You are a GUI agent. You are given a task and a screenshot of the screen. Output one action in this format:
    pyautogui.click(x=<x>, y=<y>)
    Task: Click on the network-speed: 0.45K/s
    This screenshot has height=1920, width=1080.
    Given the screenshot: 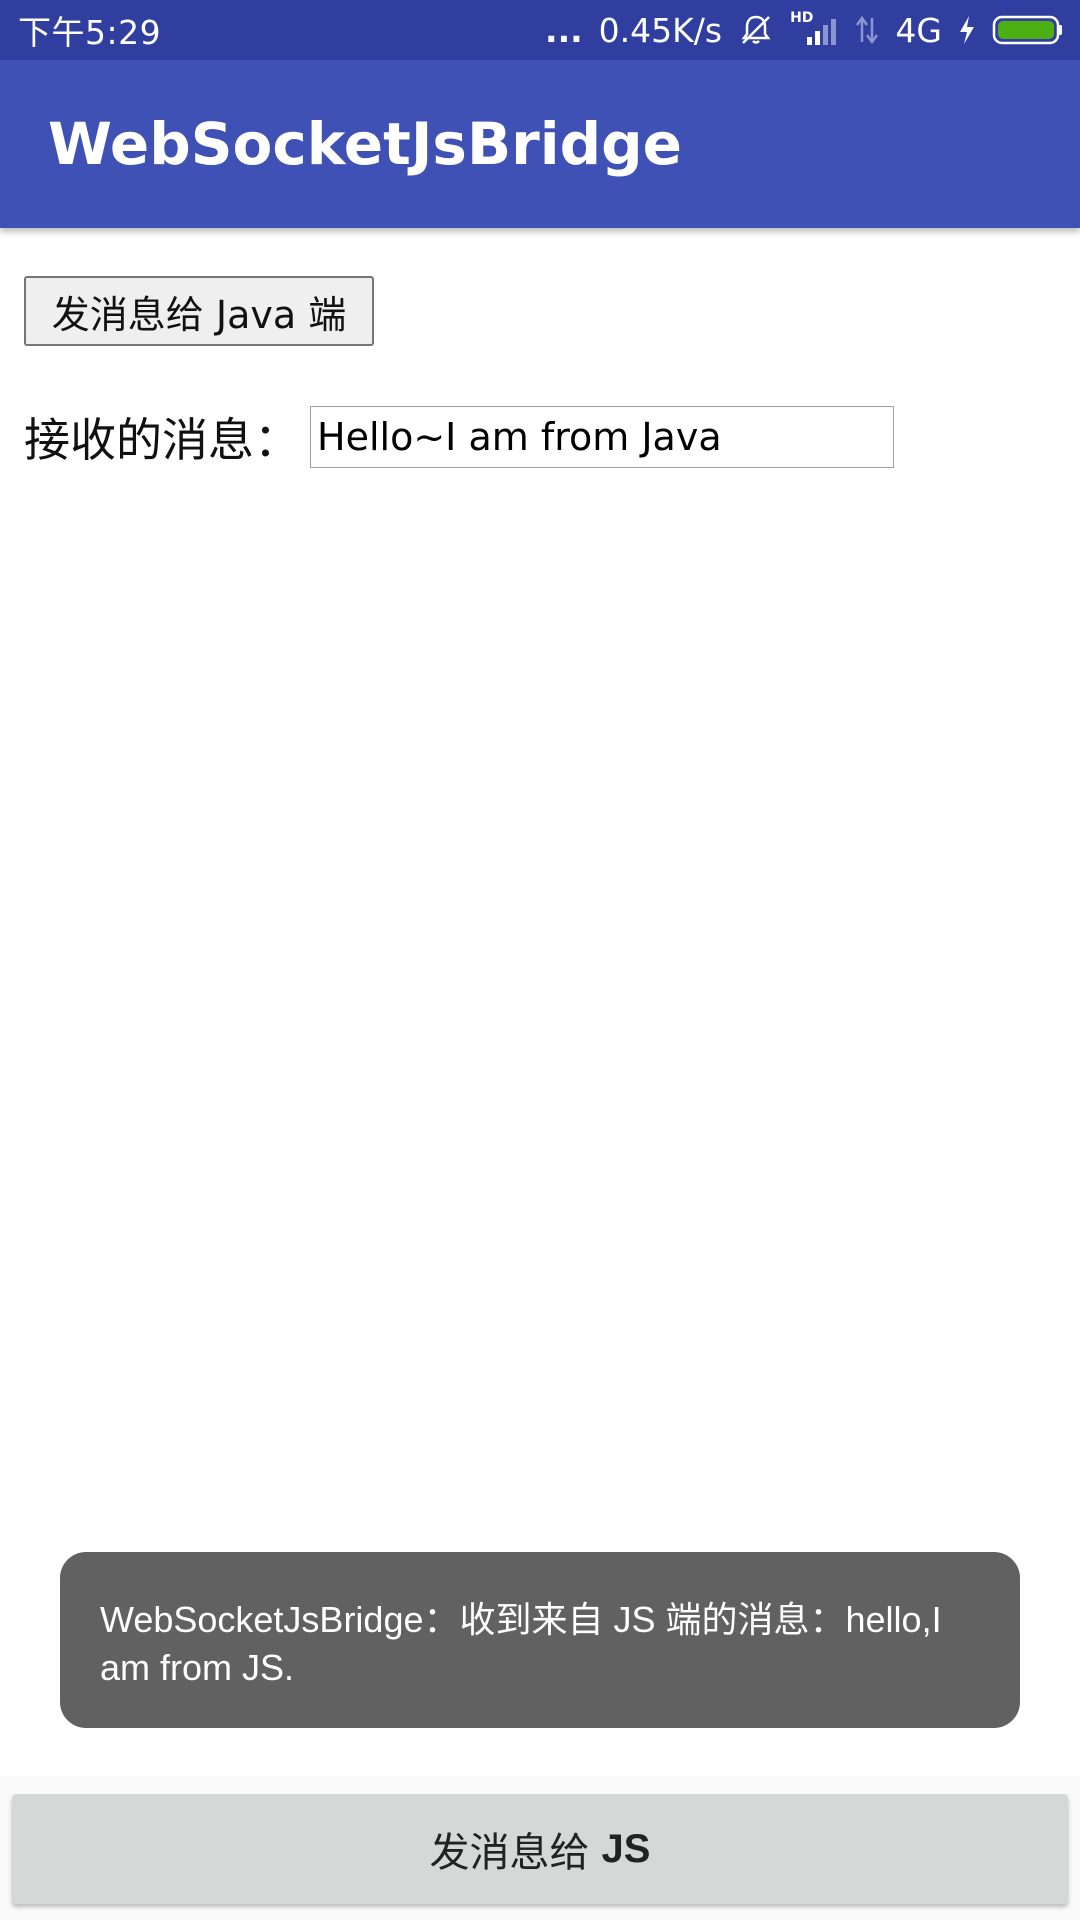 What is the action you would take?
    pyautogui.click(x=660, y=30)
    